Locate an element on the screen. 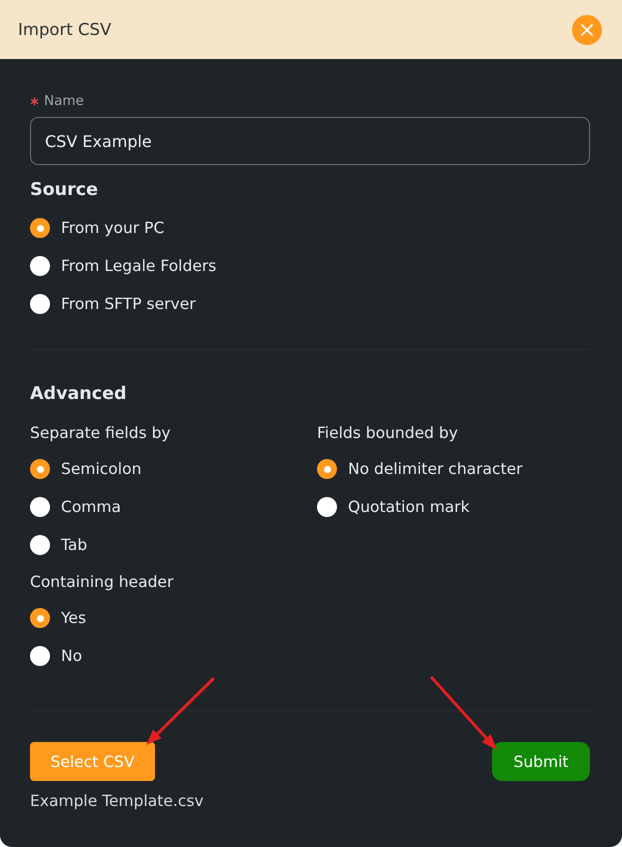 The width and height of the screenshot is (622, 847). field-label: Name is located at coordinates (64, 101).